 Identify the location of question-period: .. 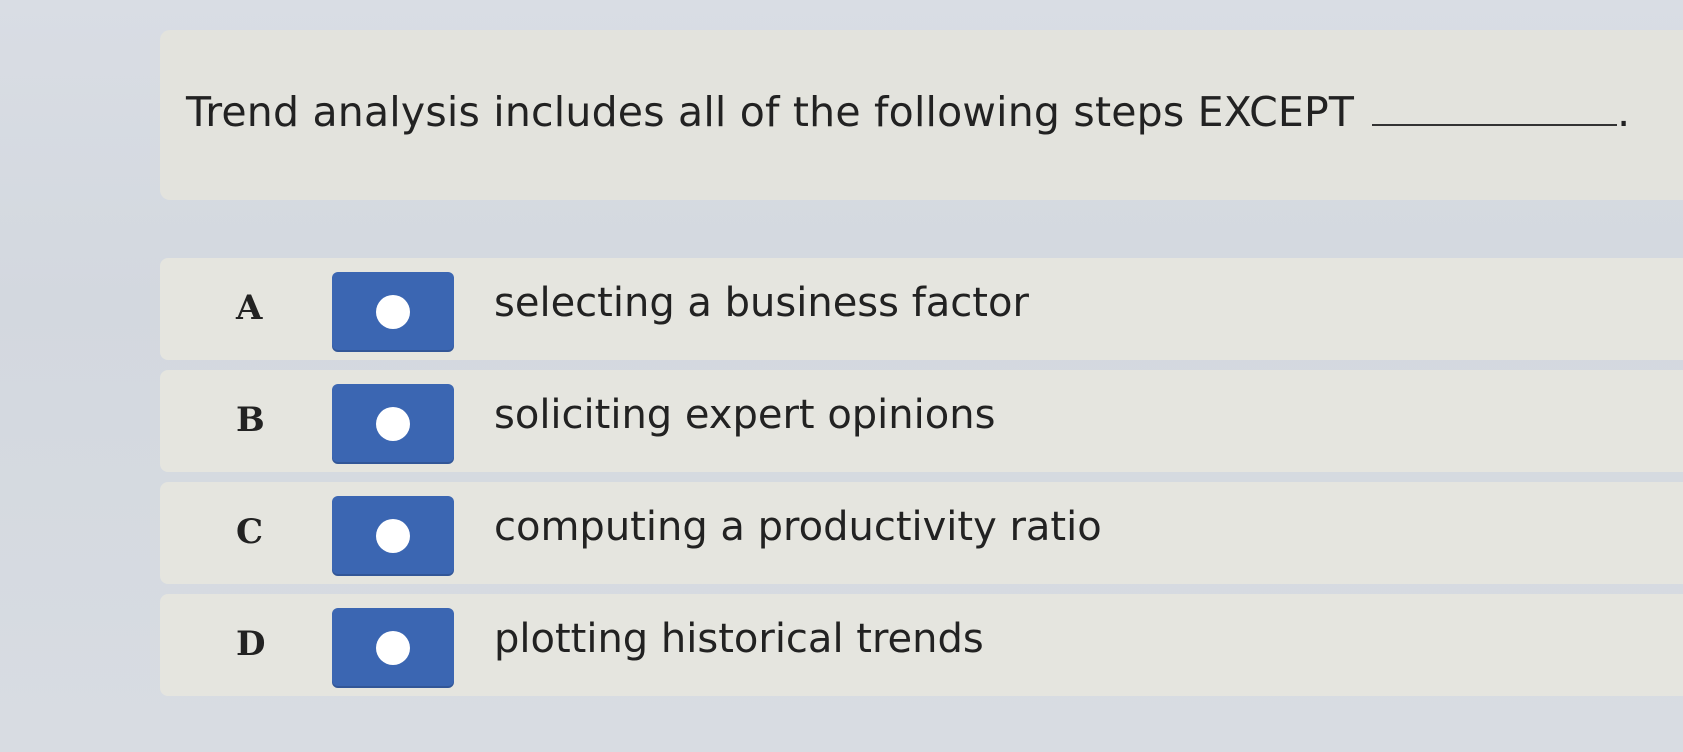
(1624, 112).